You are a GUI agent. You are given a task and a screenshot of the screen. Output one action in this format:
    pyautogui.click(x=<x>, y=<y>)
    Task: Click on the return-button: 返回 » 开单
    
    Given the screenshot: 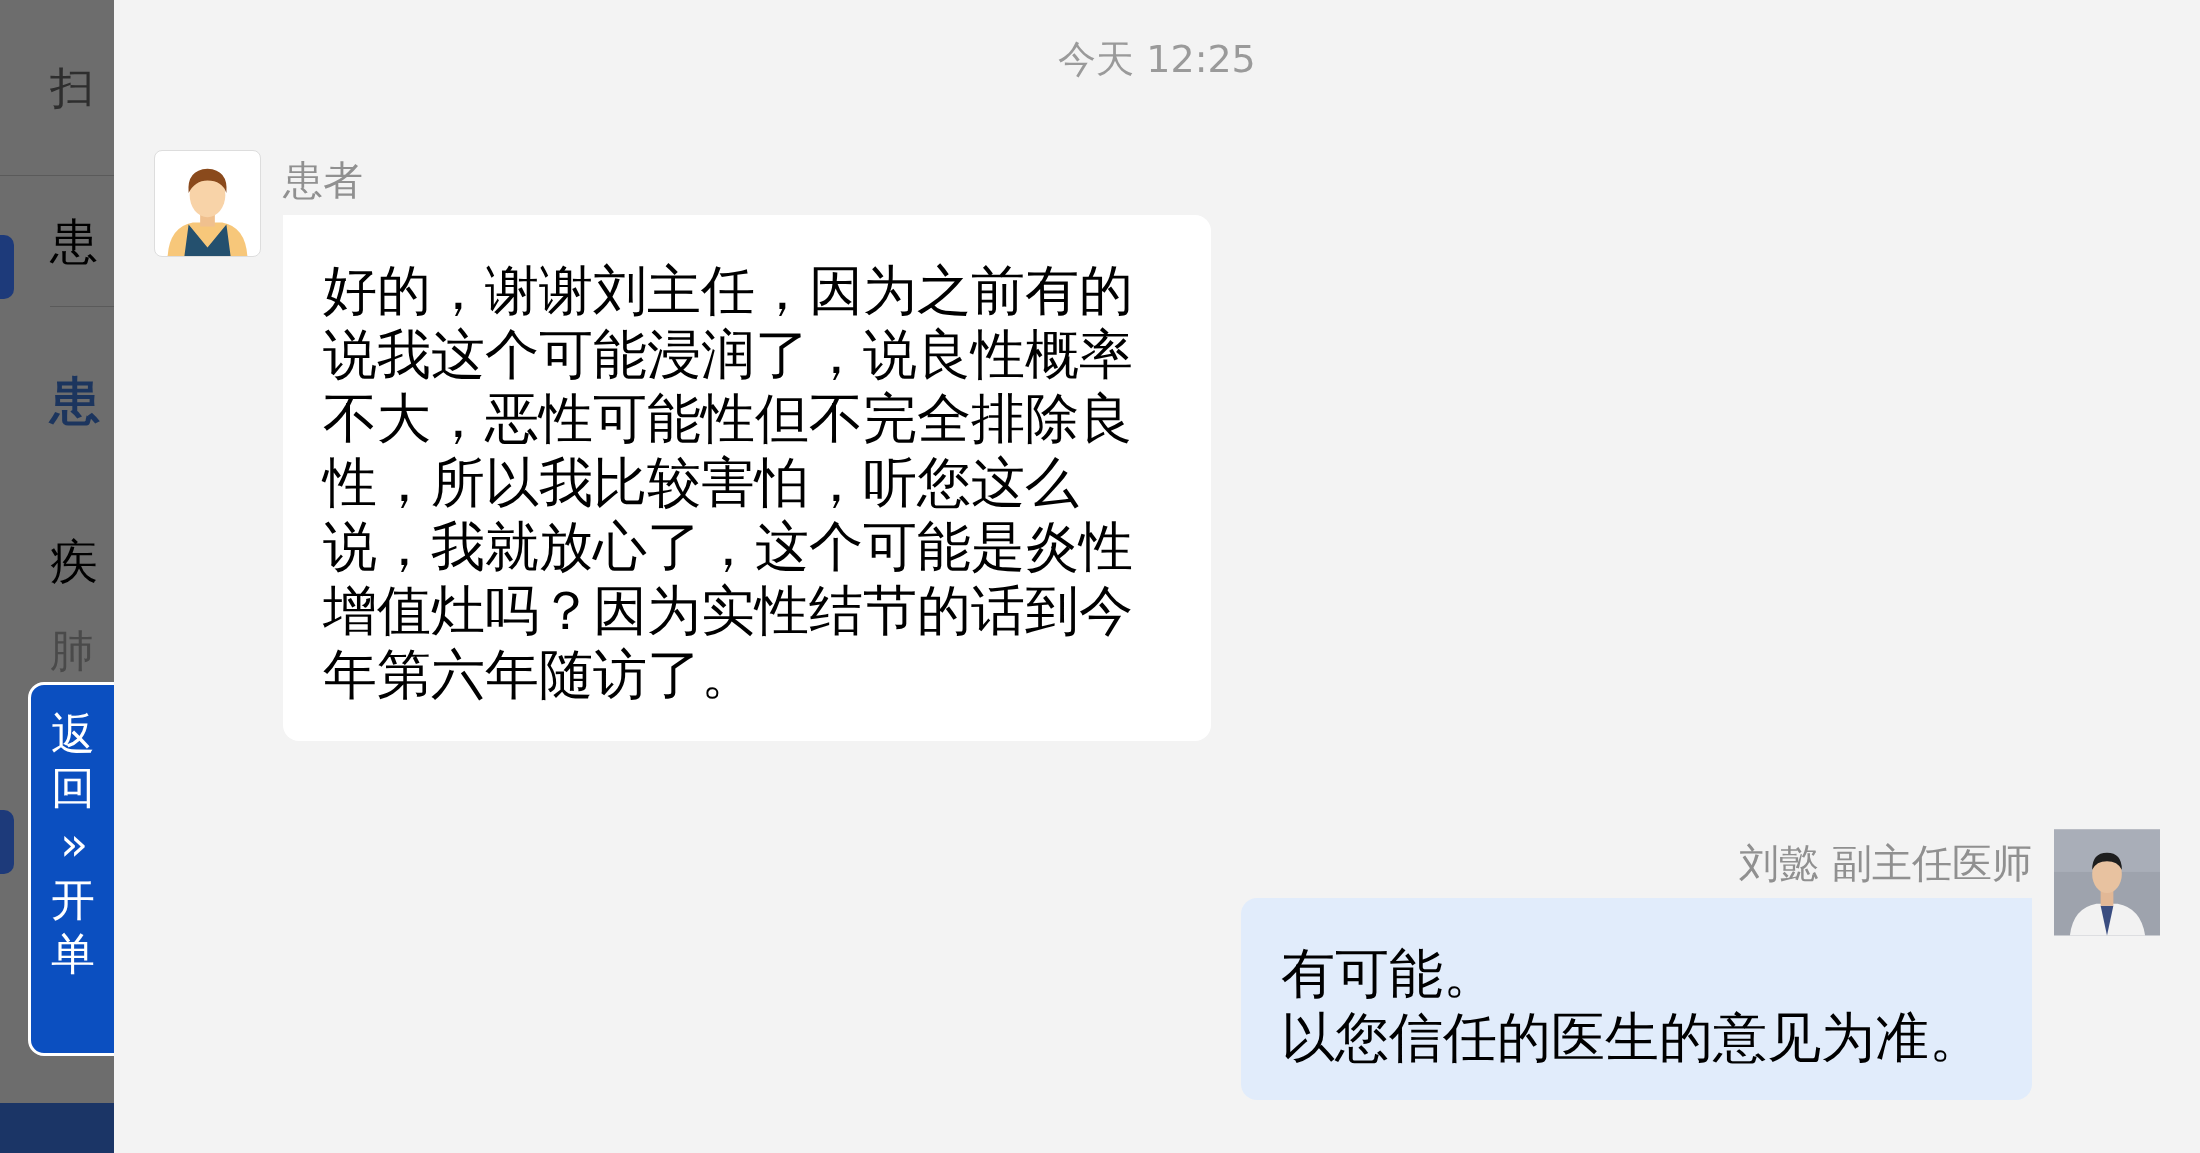 What is the action you would take?
    pyautogui.click(x=71, y=869)
    